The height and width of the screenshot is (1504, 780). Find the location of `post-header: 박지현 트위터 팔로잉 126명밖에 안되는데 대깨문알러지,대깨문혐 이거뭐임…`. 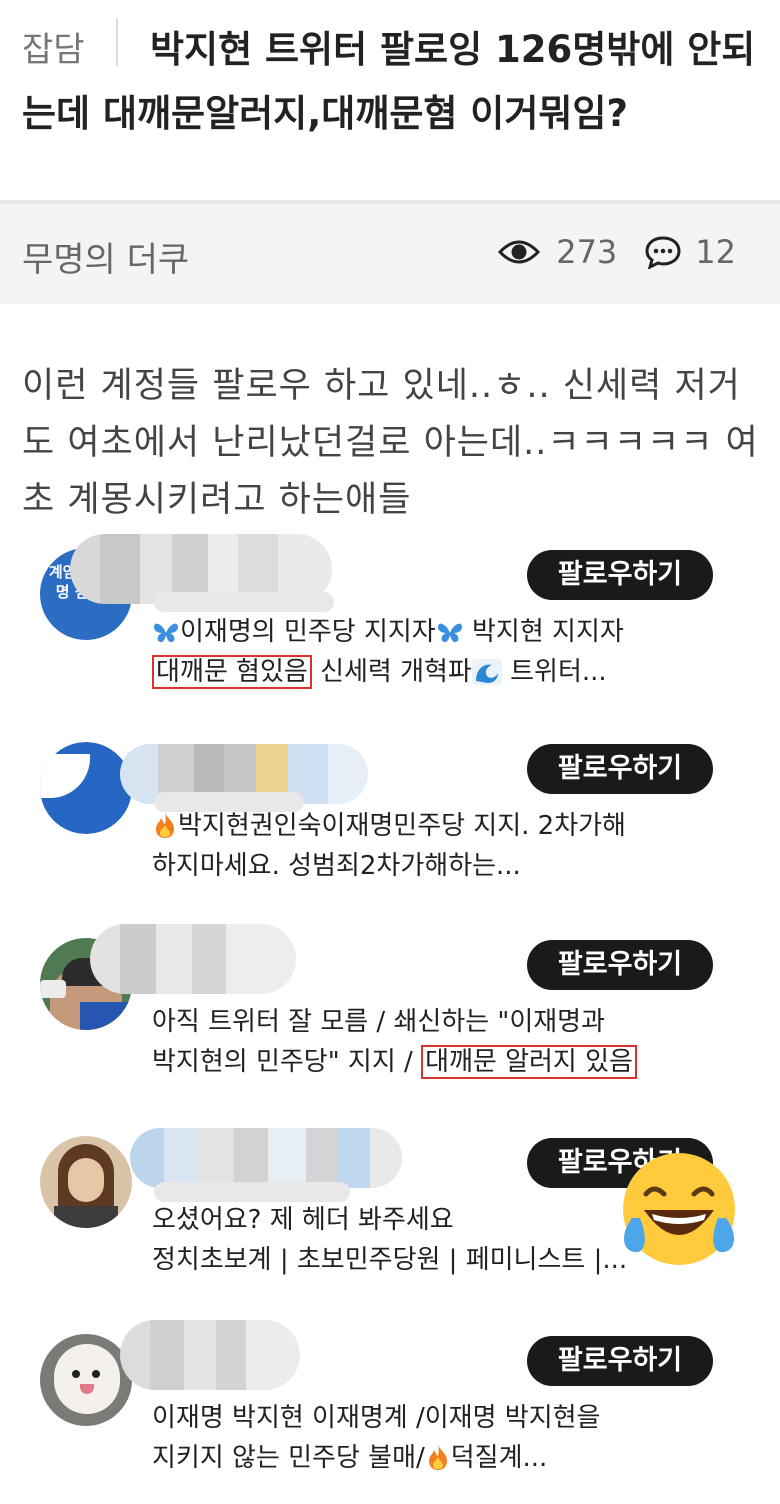

post-header: 박지현 트위터 팔로잉 126명밖에 안되는데 대깨문알러지,대깨문혐 이거뭐임… is located at coordinates (390, 100).